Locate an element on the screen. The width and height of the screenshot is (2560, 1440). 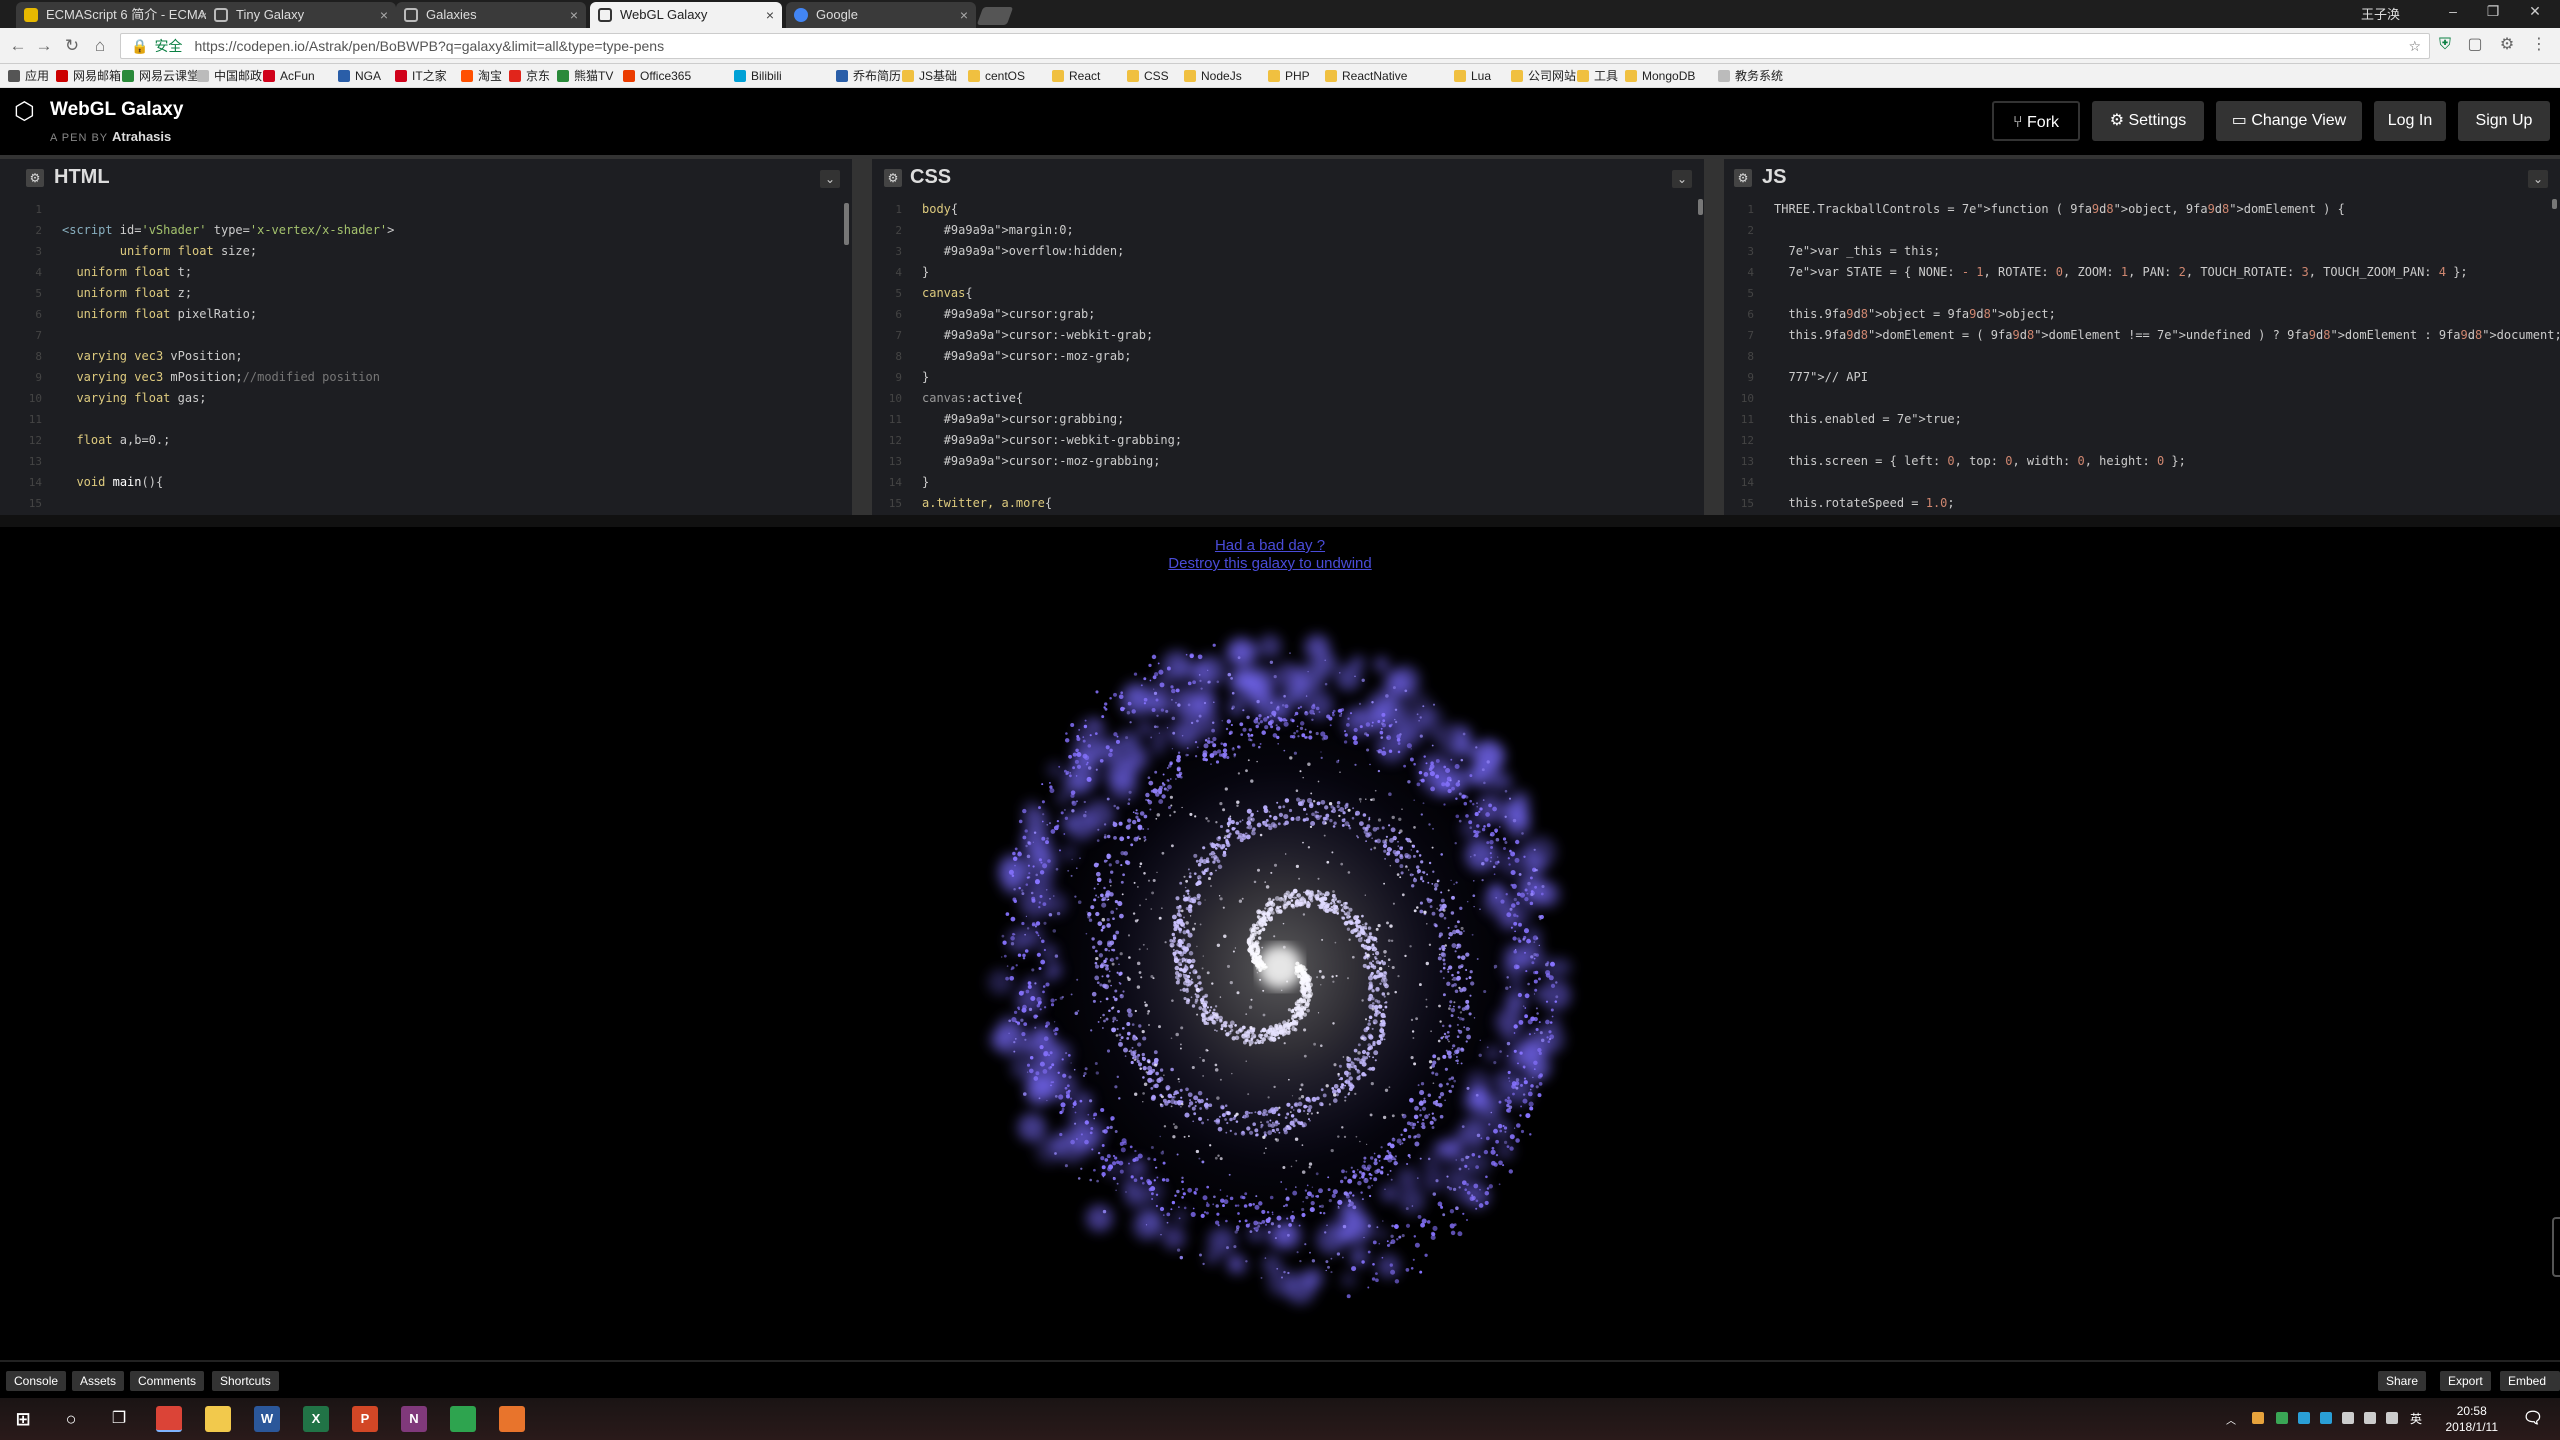
window-close-icon: ✕ is located at coordinates (2535, 11).